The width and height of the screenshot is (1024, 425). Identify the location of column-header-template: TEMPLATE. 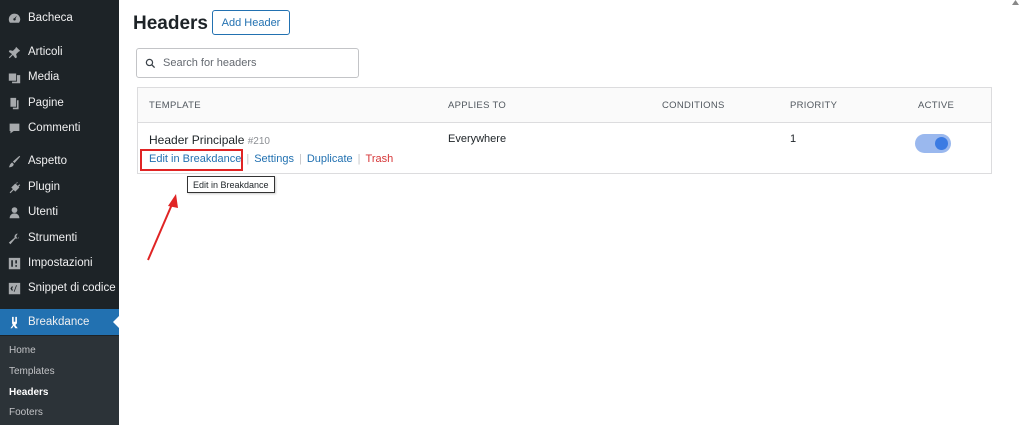
(175, 105).